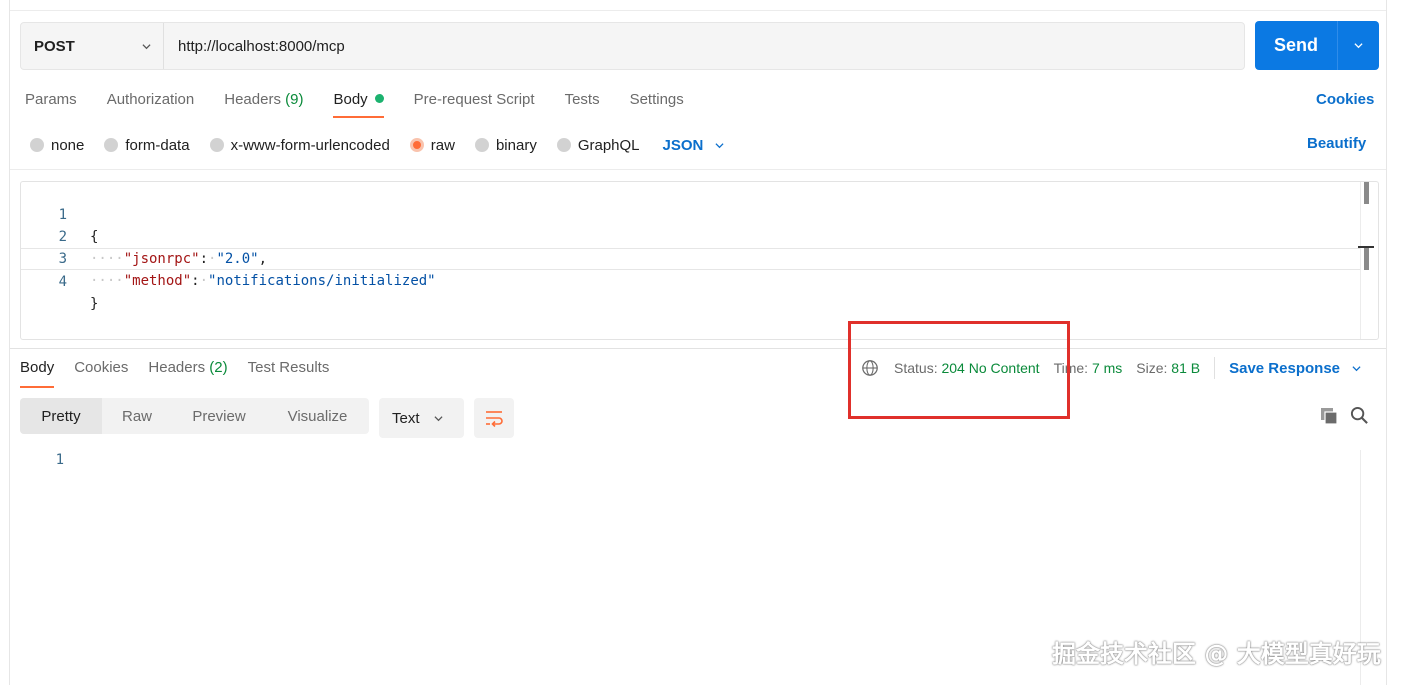  Describe the element at coordinates (195, 281) in the screenshot. I see `json-colon: :` at that location.